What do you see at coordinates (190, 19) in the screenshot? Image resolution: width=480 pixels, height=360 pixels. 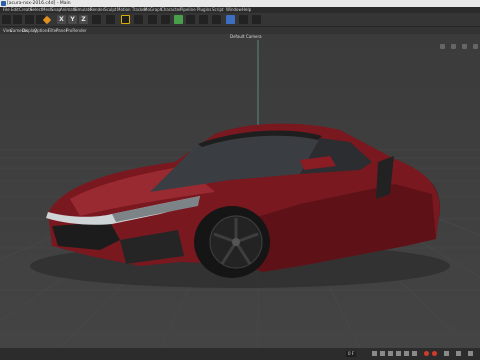 I see `cloner-icon` at bounding box center [190, 19].